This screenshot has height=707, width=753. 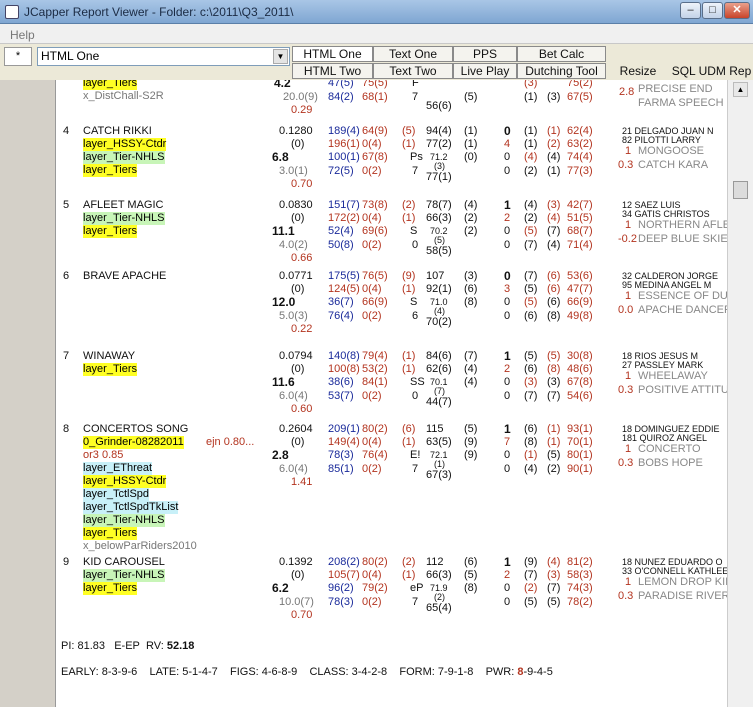 I want to click on sire-name: MONGOOSE, so click(x=671, y=151).